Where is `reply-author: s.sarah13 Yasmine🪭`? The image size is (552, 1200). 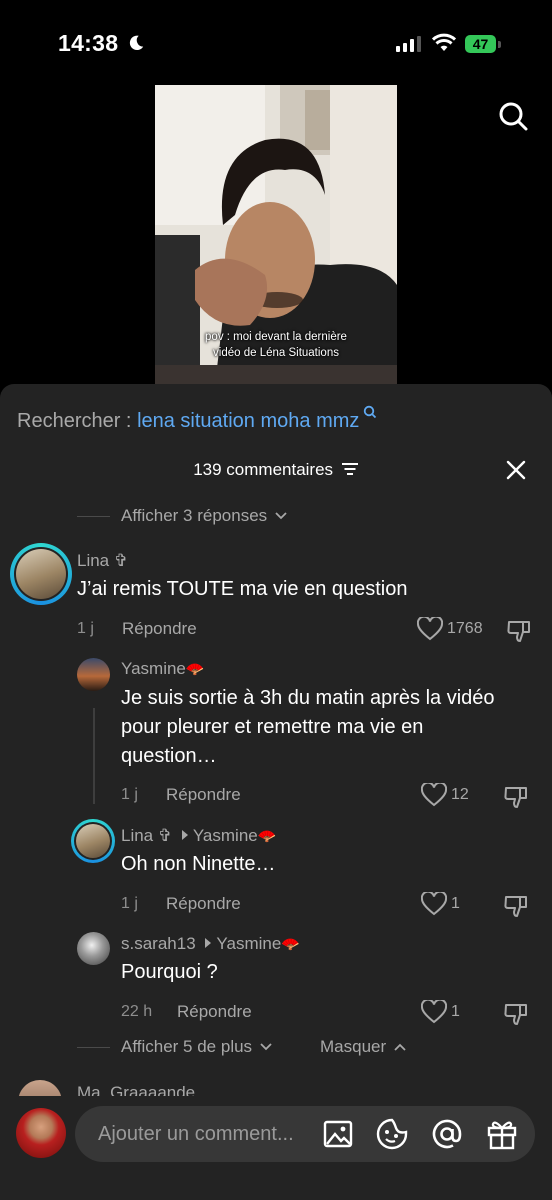 reply-author: s.sarah13 Yasmine🪭 is located at coordinates (210, 944).